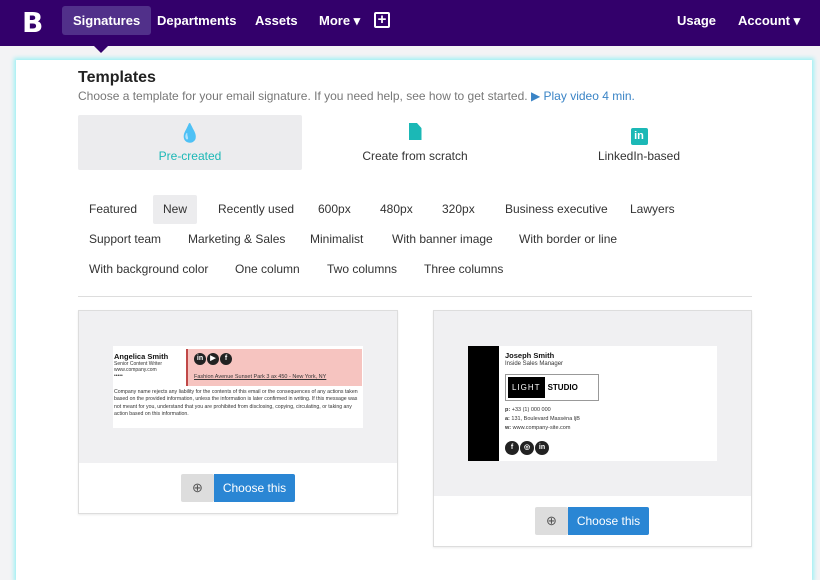  I want to click on page-title: Templates, so click(117, 77).